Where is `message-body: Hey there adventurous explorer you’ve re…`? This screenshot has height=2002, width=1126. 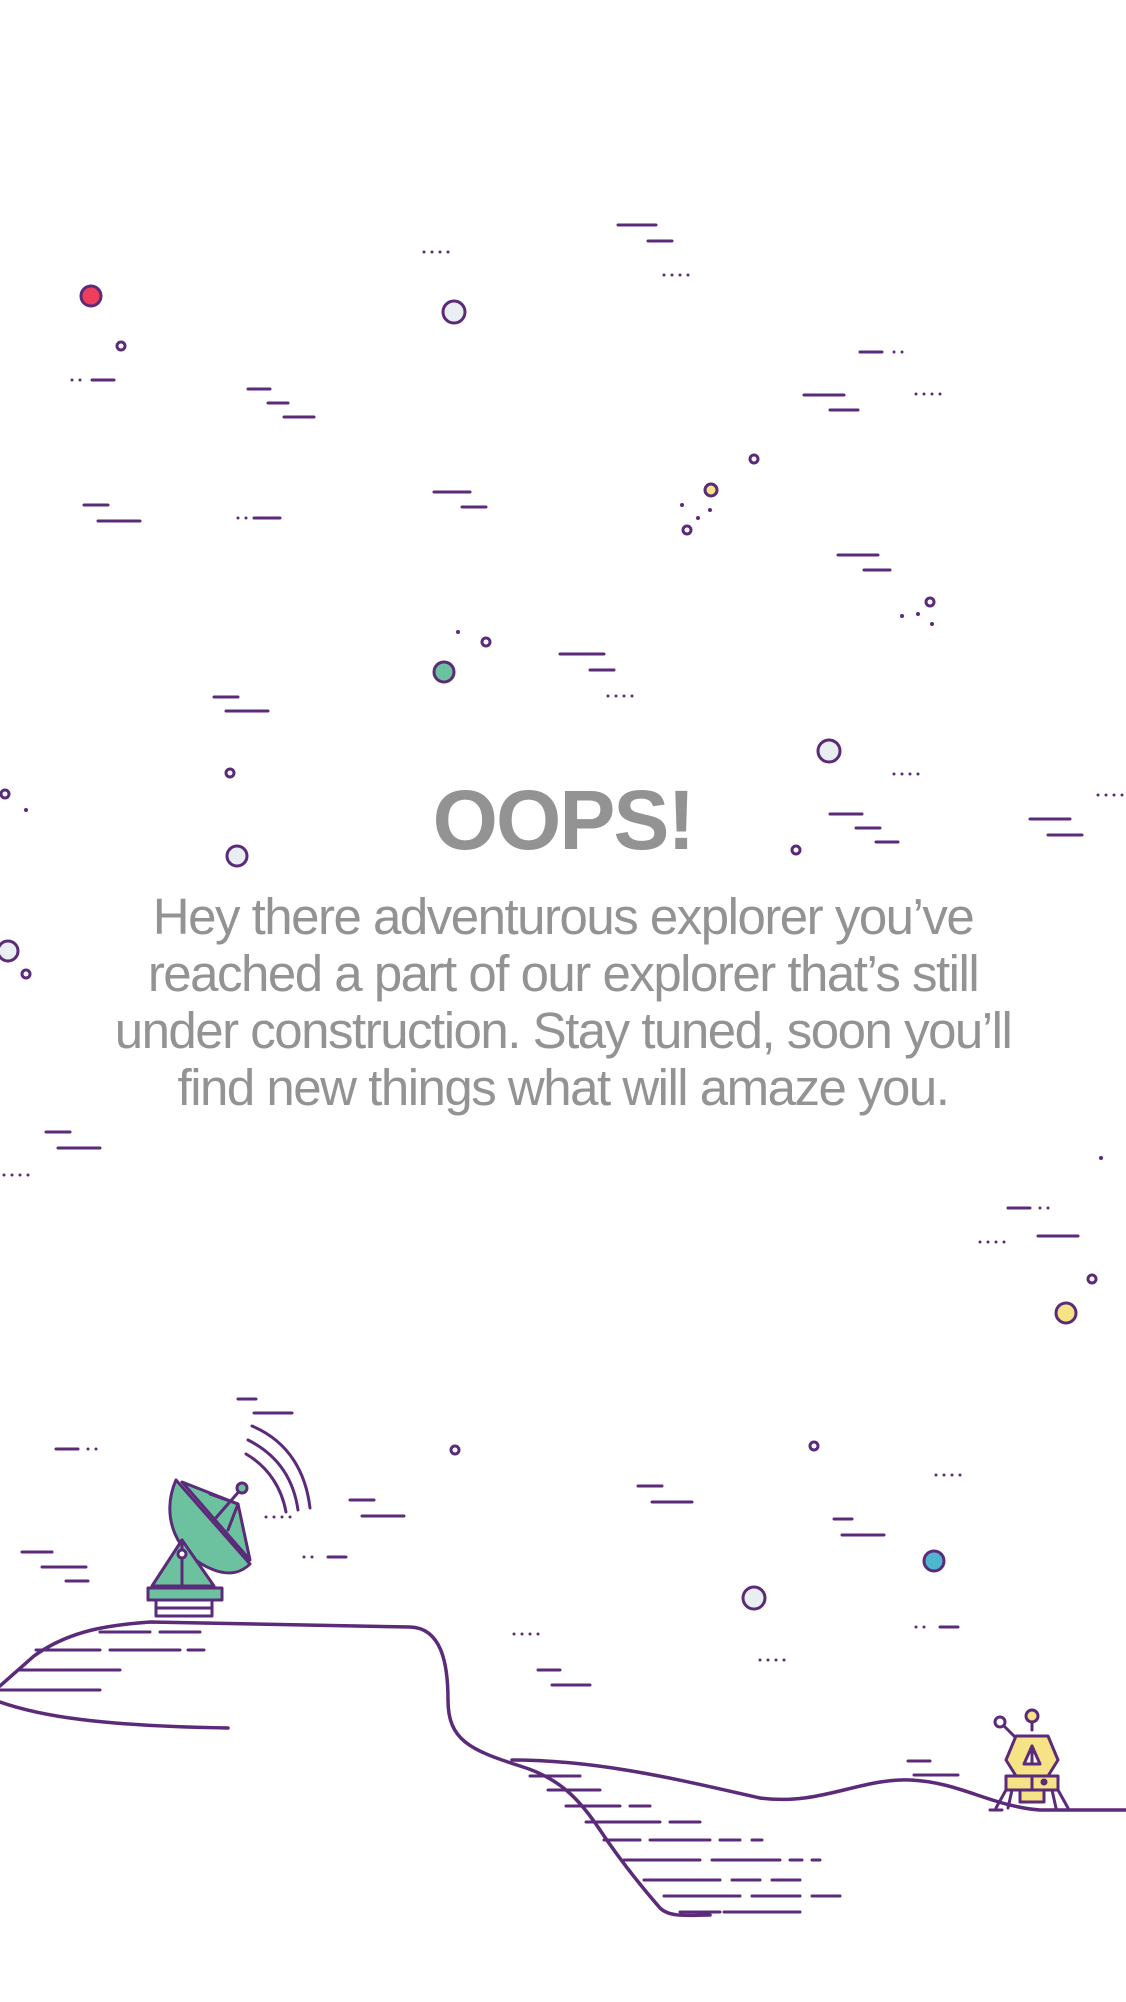 message-body: Hey there adventurous explorer you’ve re… is located at coordinates (563, 1002).